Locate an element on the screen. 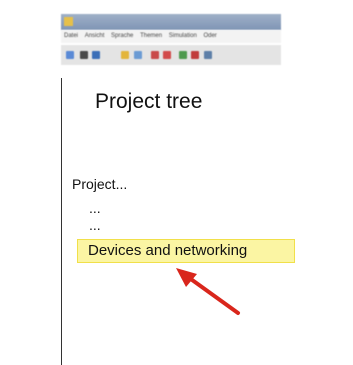 Image resolution: width=353 pixels, height=365 pixels. app-icon is located at coordinates (68, 21).